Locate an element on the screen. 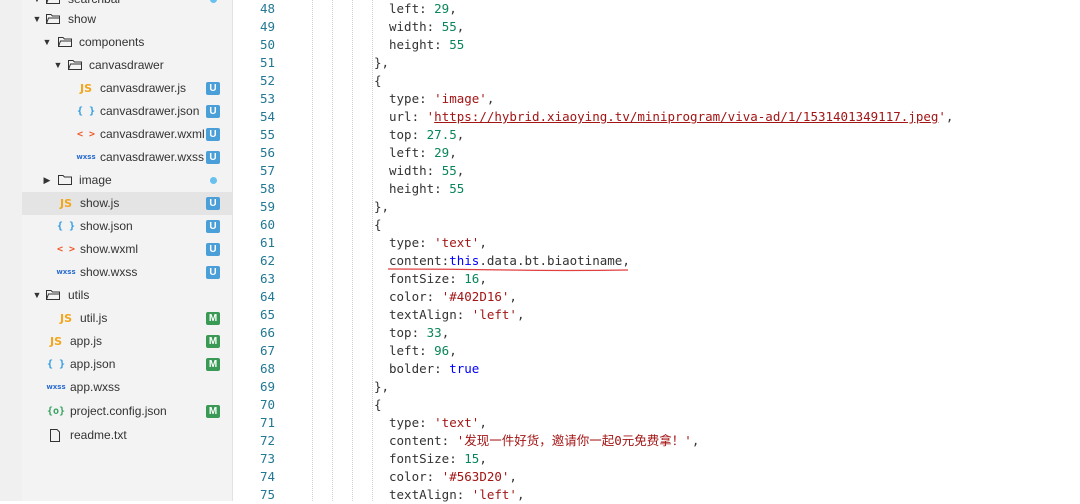  code-line: top: 33, is located at coordinates (419, 333).